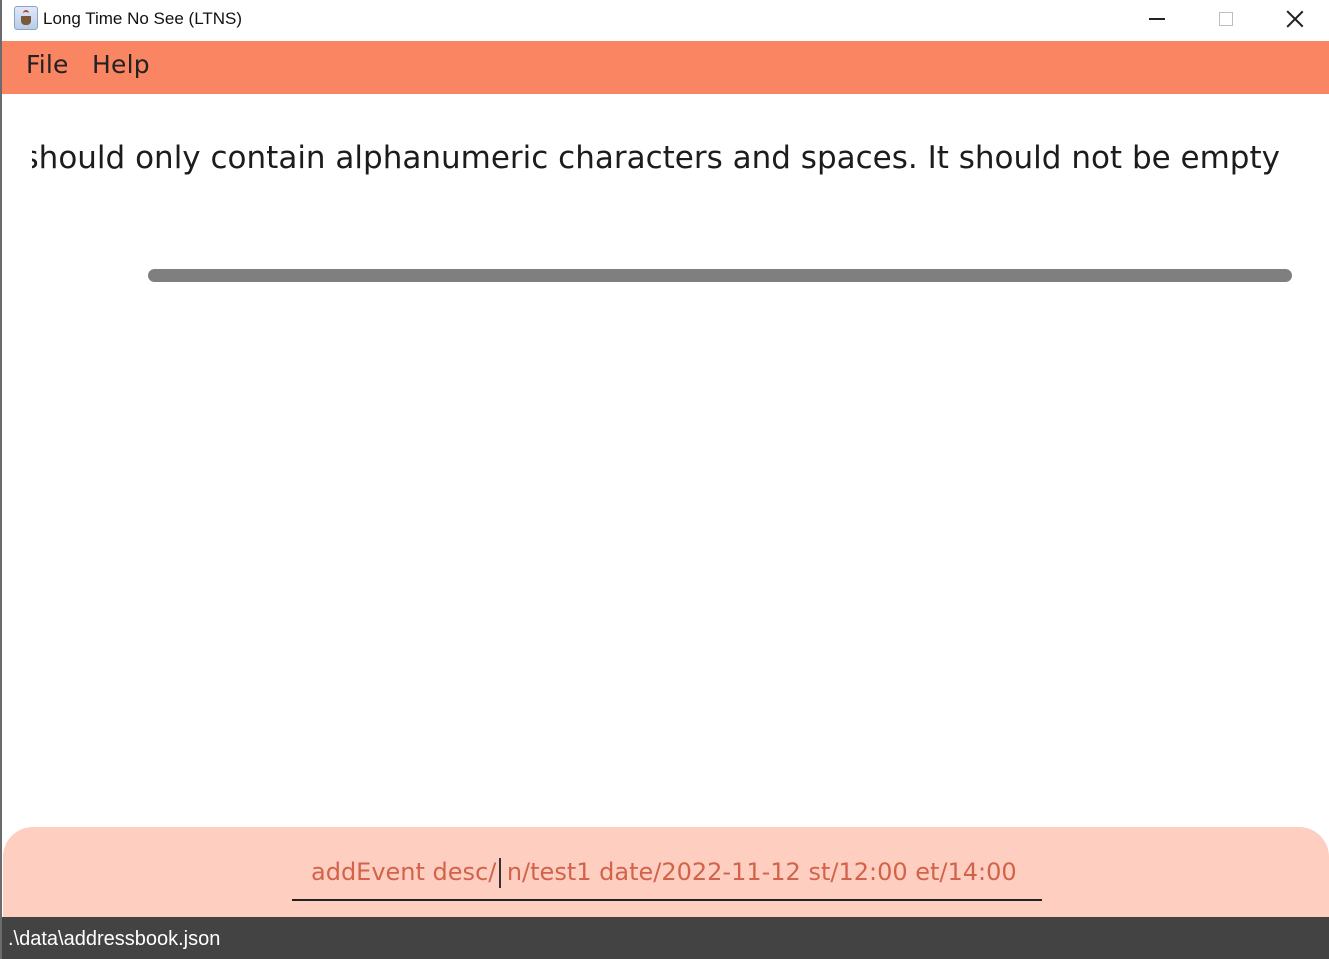 The image size is (1329, 959). Describe the element at coordinates (121, 64) in the screenshot. I see `menu-help: Help` at that location.